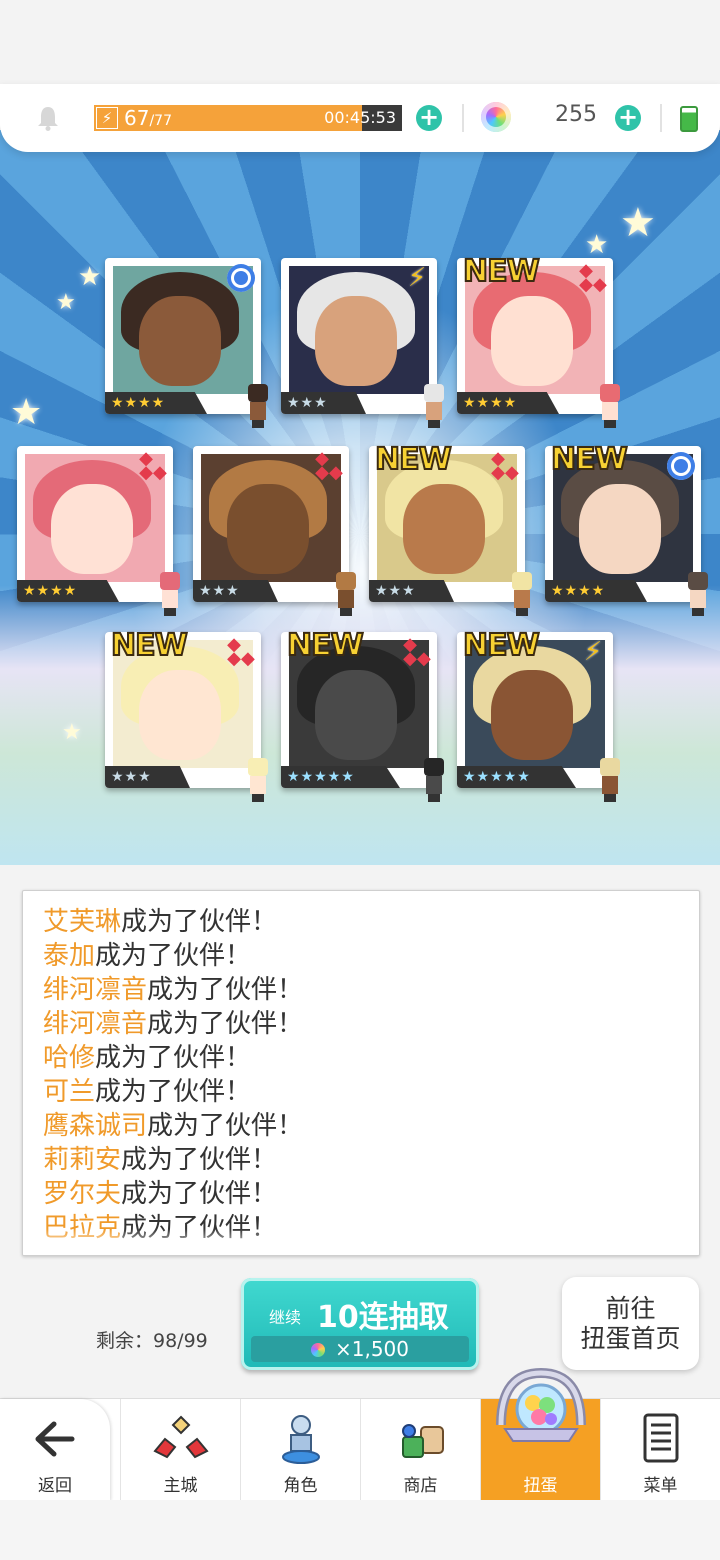 The height and width of the screenshot is (1560, 720). I want to click on character-card: ◆ ◆◆ NEW ★★★★★, so click(362, 714).